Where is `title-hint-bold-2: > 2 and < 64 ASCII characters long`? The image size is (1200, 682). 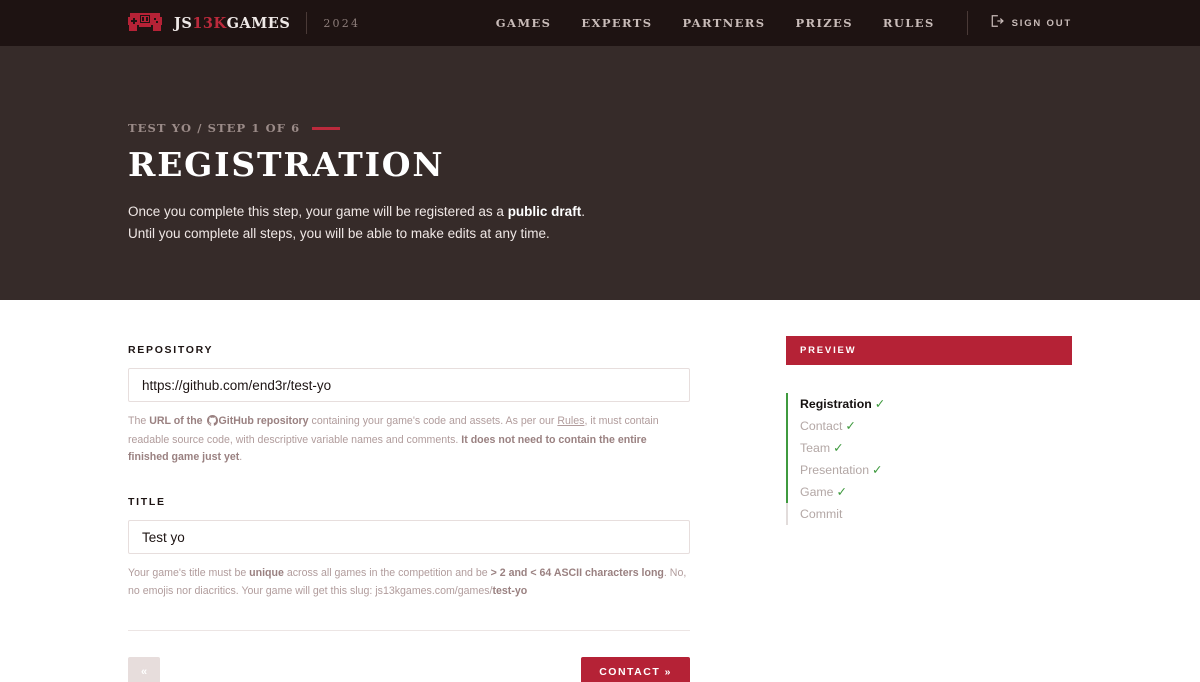
title-hint-bold-2: > 2 and < 64 ASCII characters long is located at coordinates (577, 573).